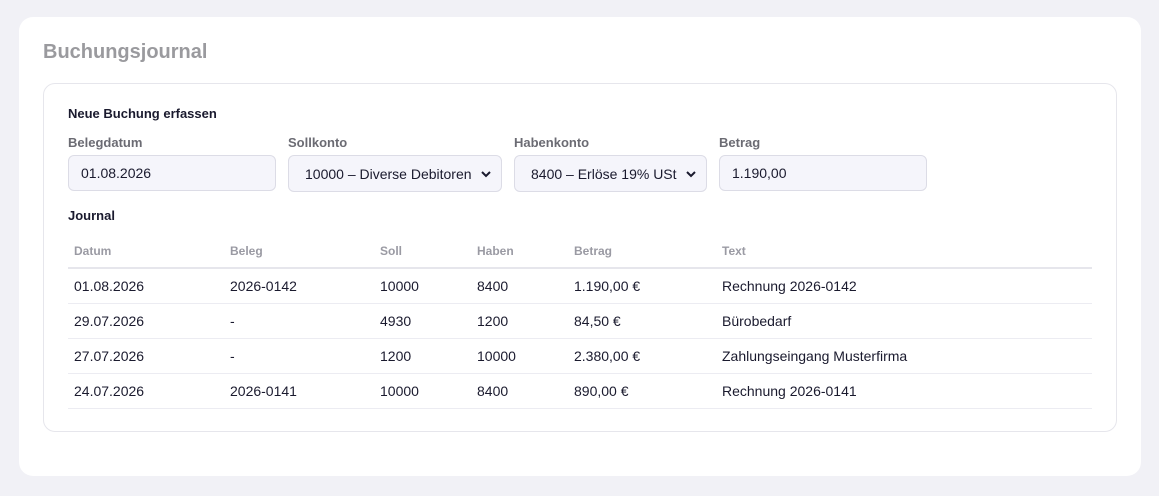  I want to click on belegdatum-field: Belegdatum 01.08.2026, so click(172, 163).